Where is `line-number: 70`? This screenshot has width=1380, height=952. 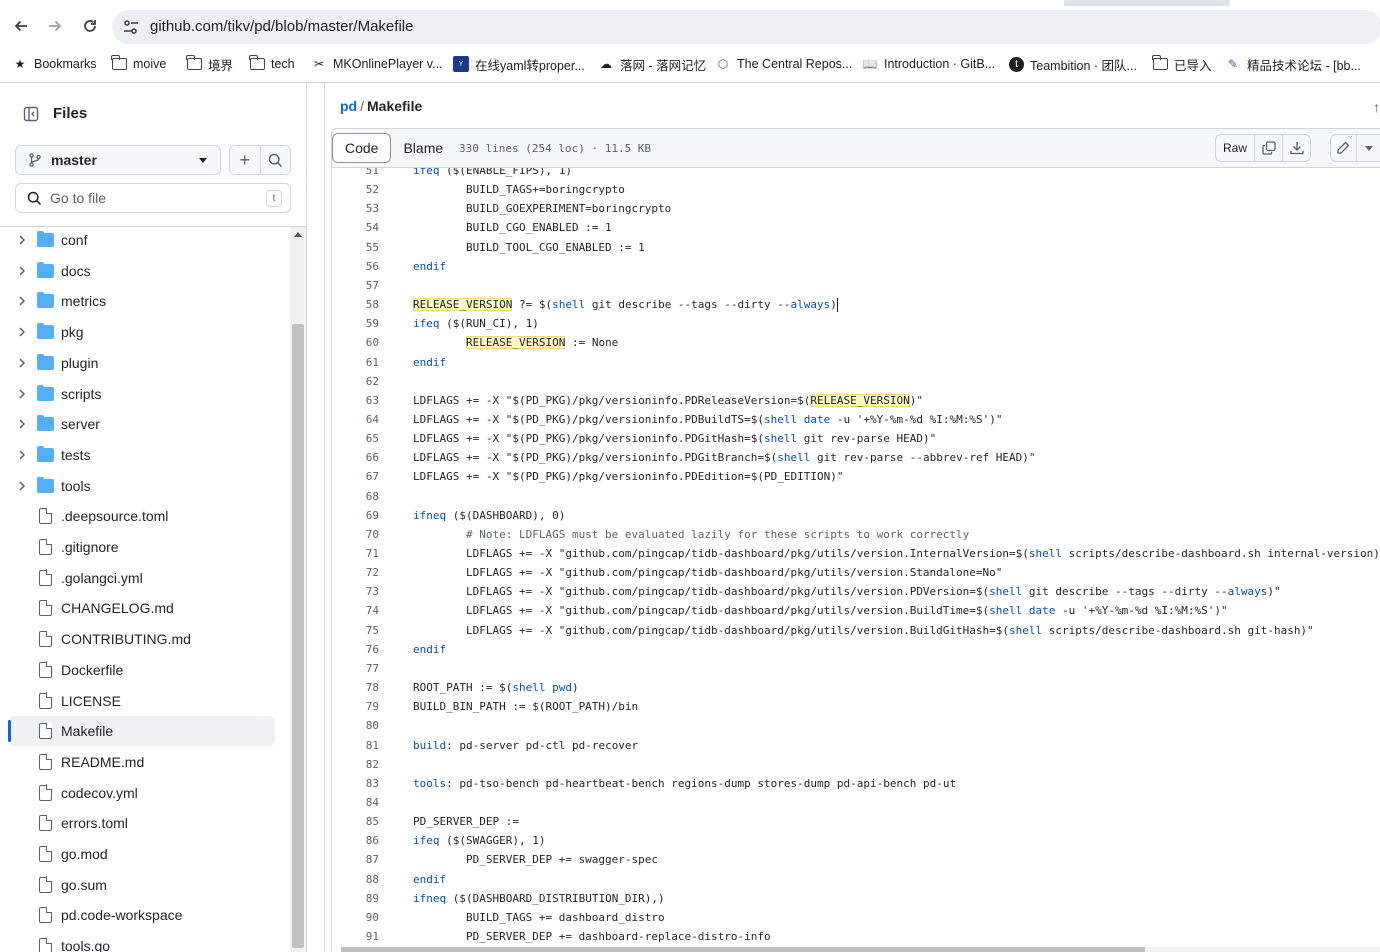 line-number: 70 is located at coordinates (355, 534).